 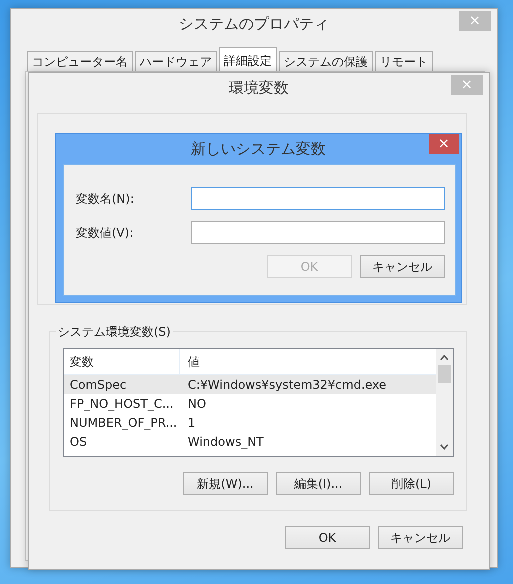 I want to click on list-row: FP_NO_HOST_C... NO, so click(x=250, y=403).